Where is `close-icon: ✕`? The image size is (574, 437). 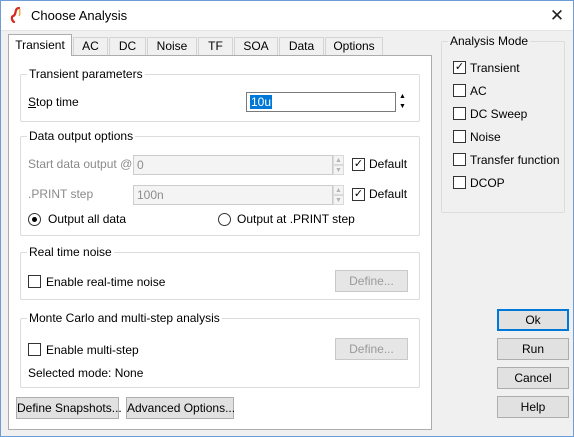
close-icon: ✕ is located at coordinates (557, 15).